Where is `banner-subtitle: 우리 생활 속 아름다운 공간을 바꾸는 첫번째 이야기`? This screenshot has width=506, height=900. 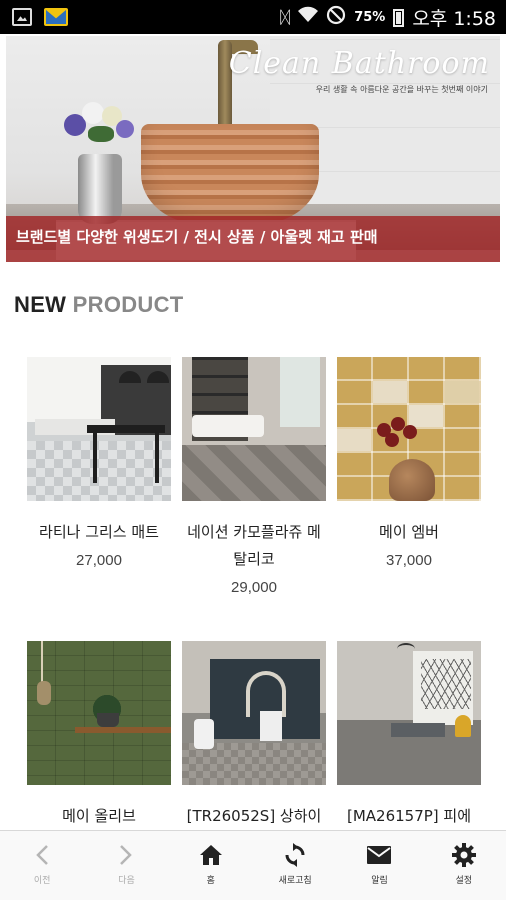
banner-subtitle: 우리 생활 속 아름다운 공간을 바꾸는 첫번째 이야기 is located at coordinates (401, 89).